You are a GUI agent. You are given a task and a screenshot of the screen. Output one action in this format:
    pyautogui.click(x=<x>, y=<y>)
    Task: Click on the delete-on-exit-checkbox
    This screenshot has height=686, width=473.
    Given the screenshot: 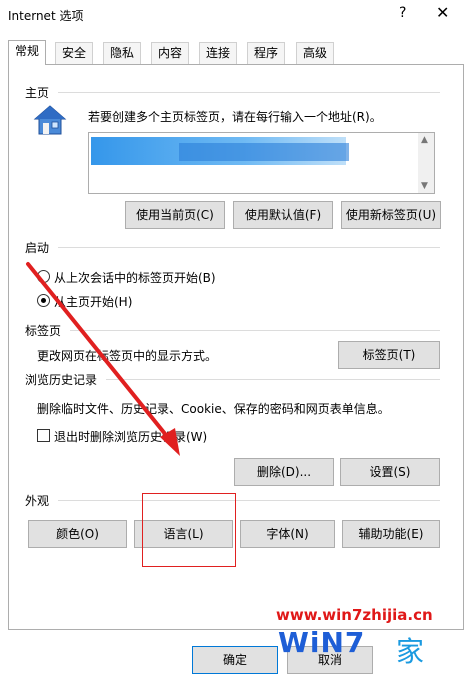 What is the action you would take?
    pyautogui.click(x=43, y=435)
    